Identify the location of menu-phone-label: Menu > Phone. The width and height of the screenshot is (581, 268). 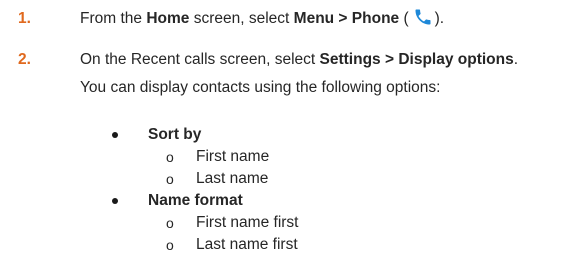
(346, 18).